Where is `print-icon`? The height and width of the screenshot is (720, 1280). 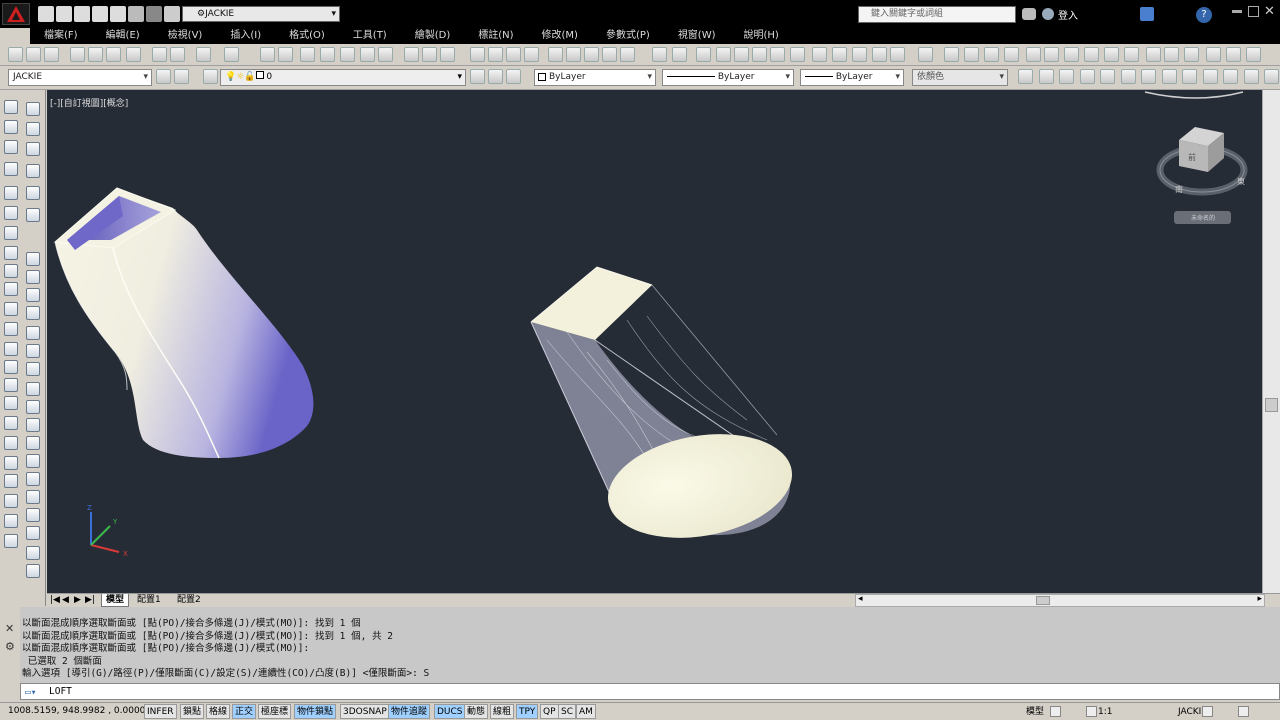 print-icon is located at coordinates (118, 14).